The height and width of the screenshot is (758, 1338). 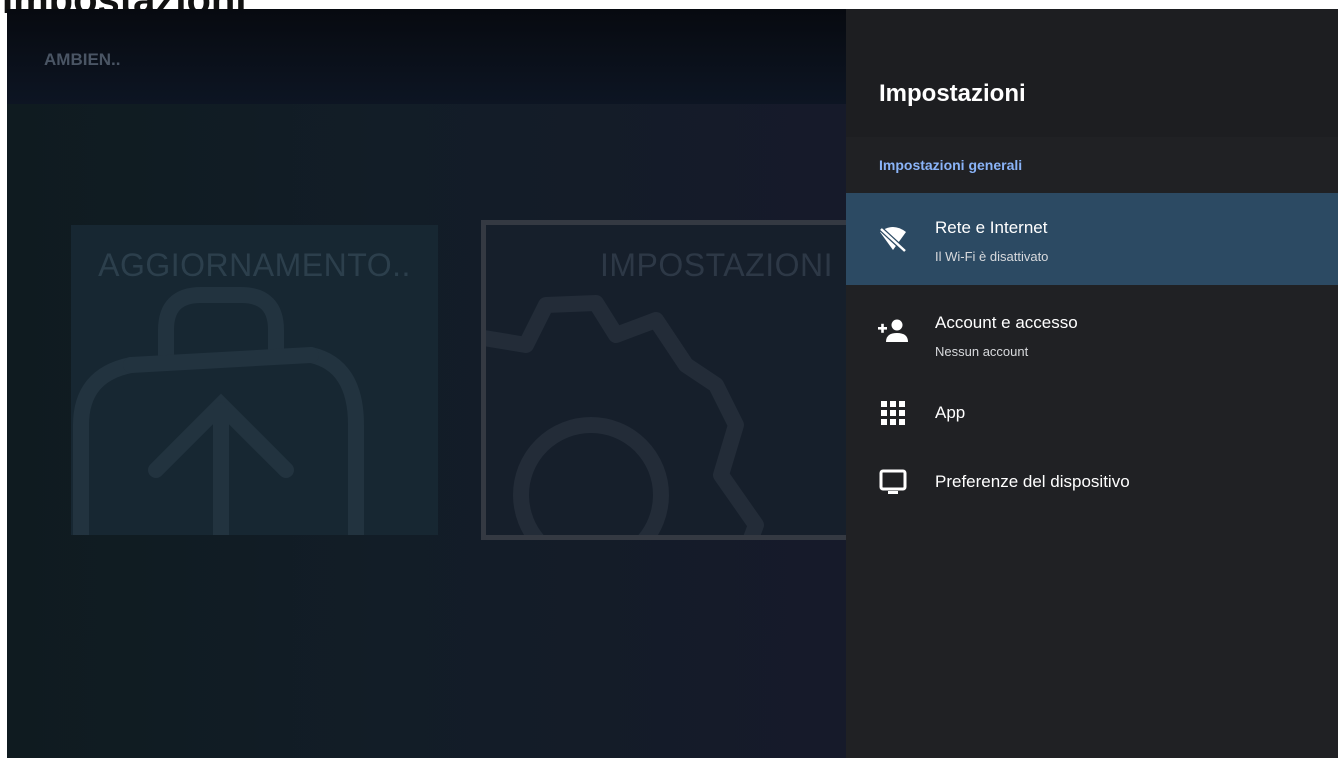 I want to click on apps-grid-icon, so click(x=893, y=413).